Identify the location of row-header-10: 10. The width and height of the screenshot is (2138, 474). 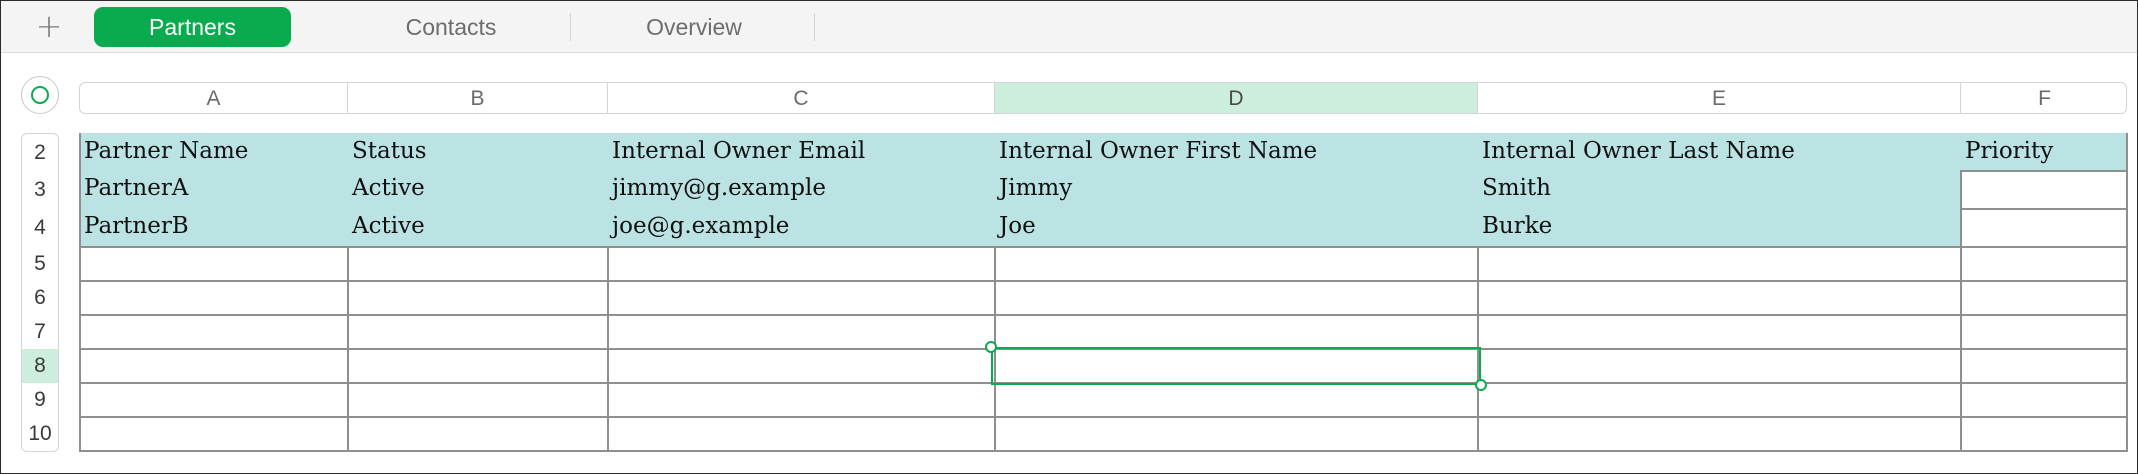
(40, 434).